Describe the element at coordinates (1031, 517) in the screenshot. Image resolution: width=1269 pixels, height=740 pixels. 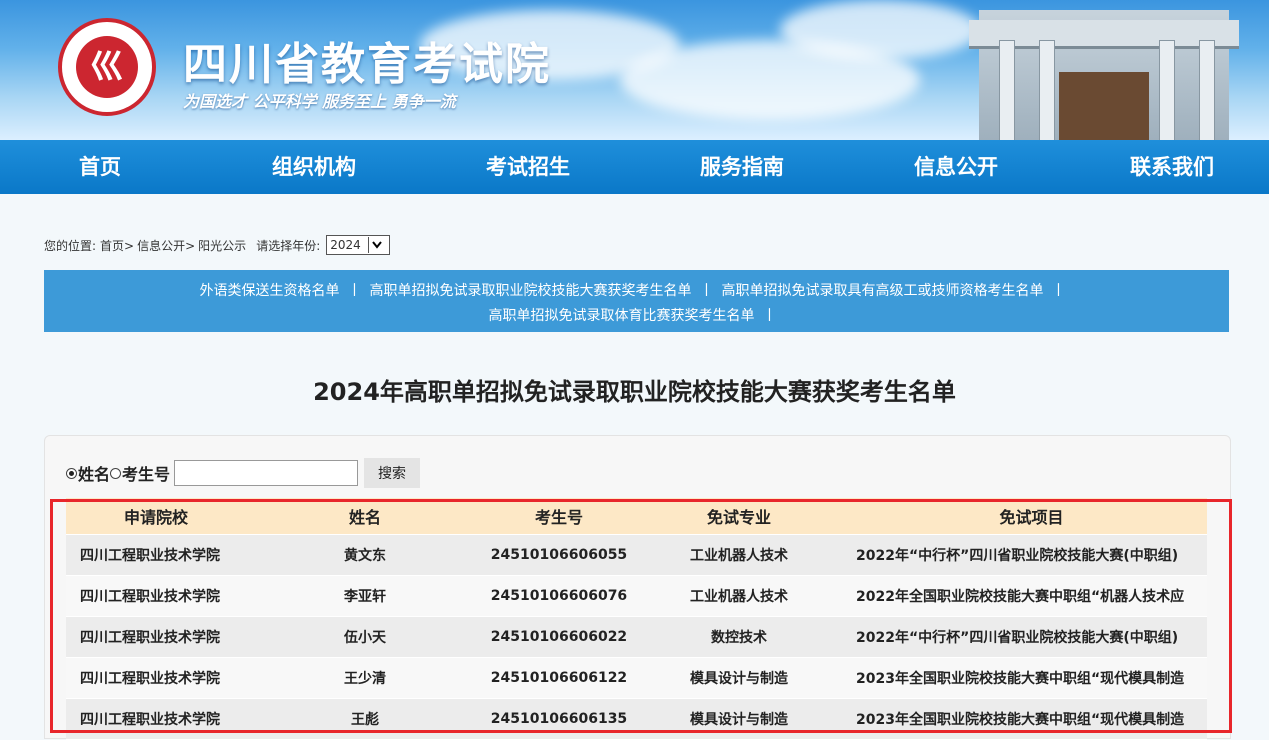
I see `column-header-project: 免试项目` at that location.